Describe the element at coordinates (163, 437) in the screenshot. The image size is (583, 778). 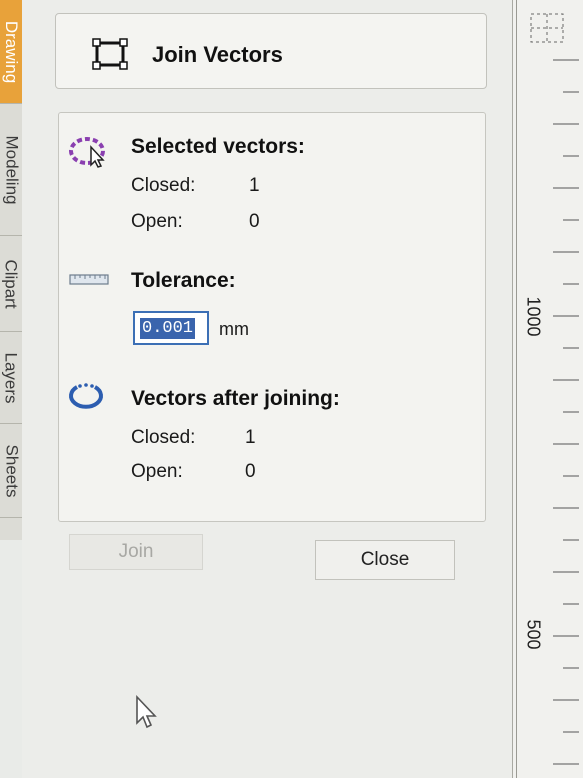
I see `after-closed-label: Closed:` at that location.